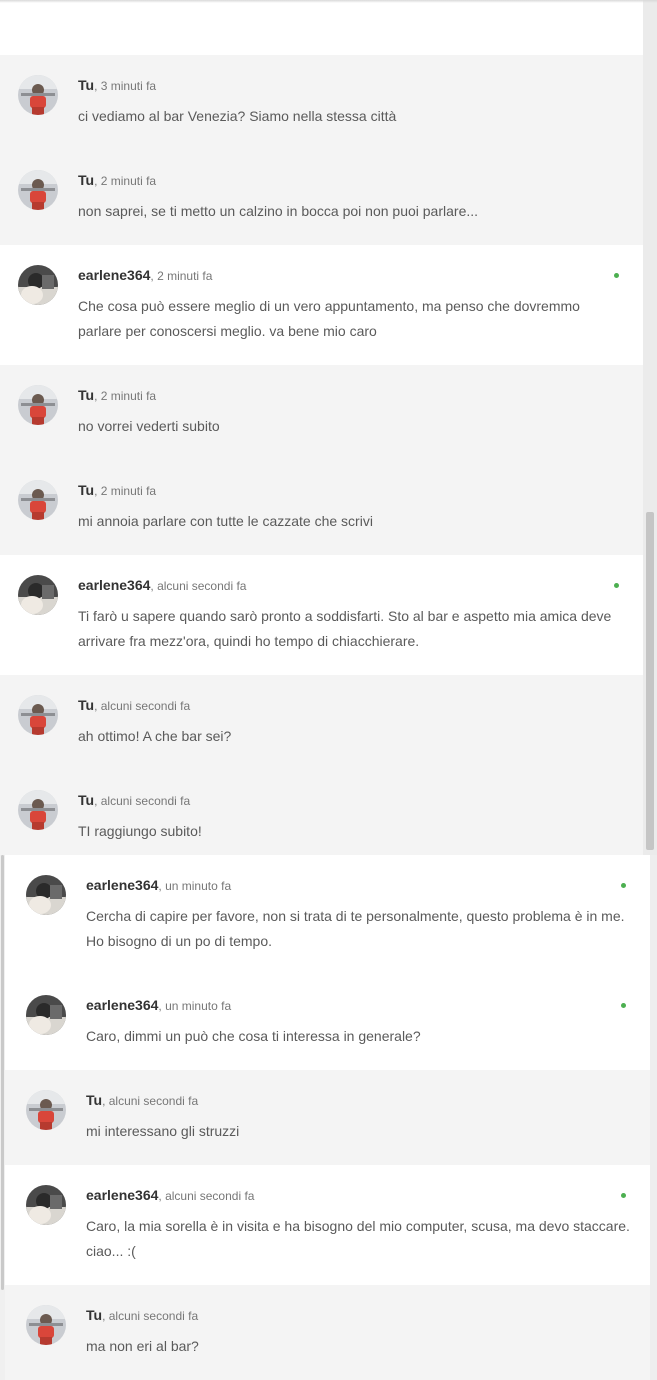 The height and width of the screenshot is (1380, 657). I want to click on message-timestamp: , 3 minuti fa, so click(125, 86).